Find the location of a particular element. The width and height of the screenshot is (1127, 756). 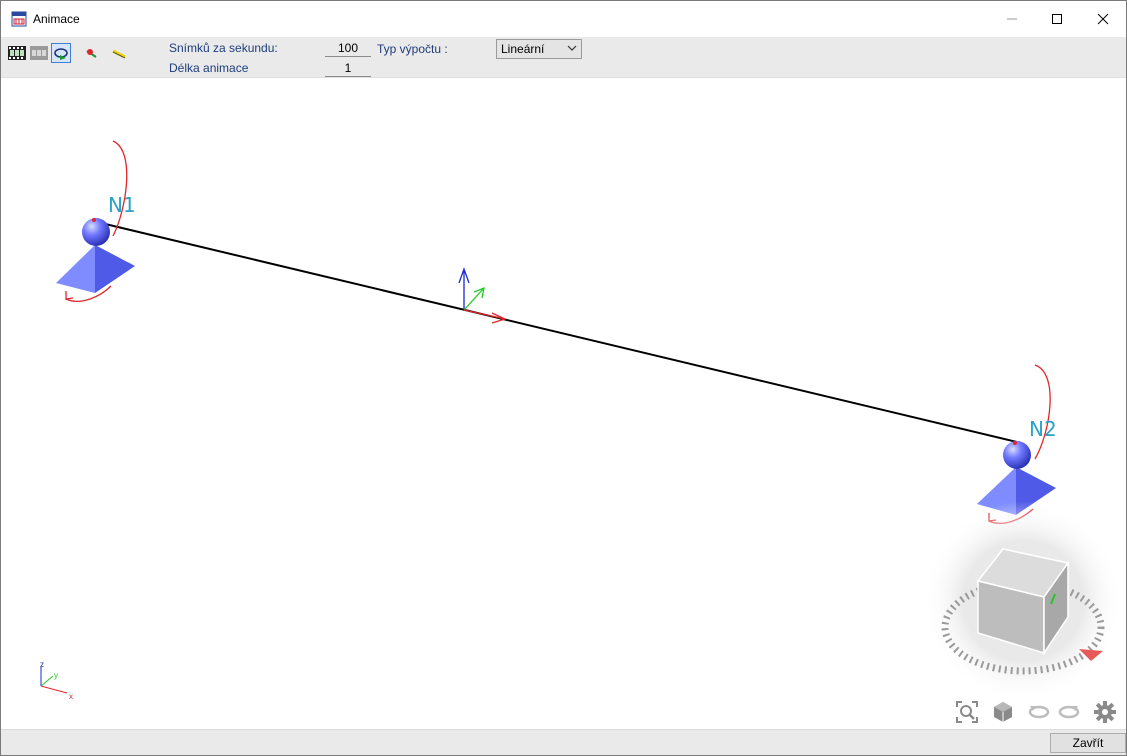

settings-button is located at coordinates (1105, 712).